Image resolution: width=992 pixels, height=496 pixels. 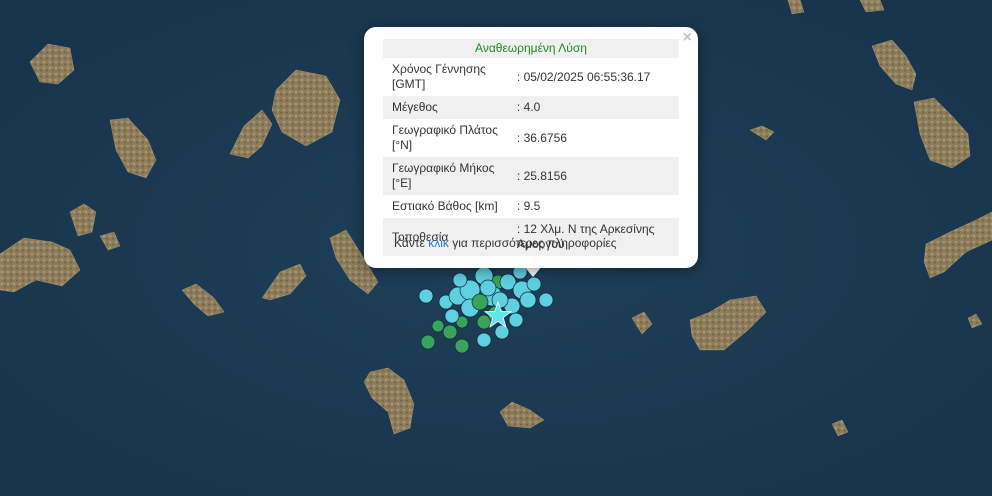 What do you see at coordinates (583, 76) in the screenshot?
I see `row-value: : 05/02/2025 06:55:36.17` at bounding box center [583, 76].